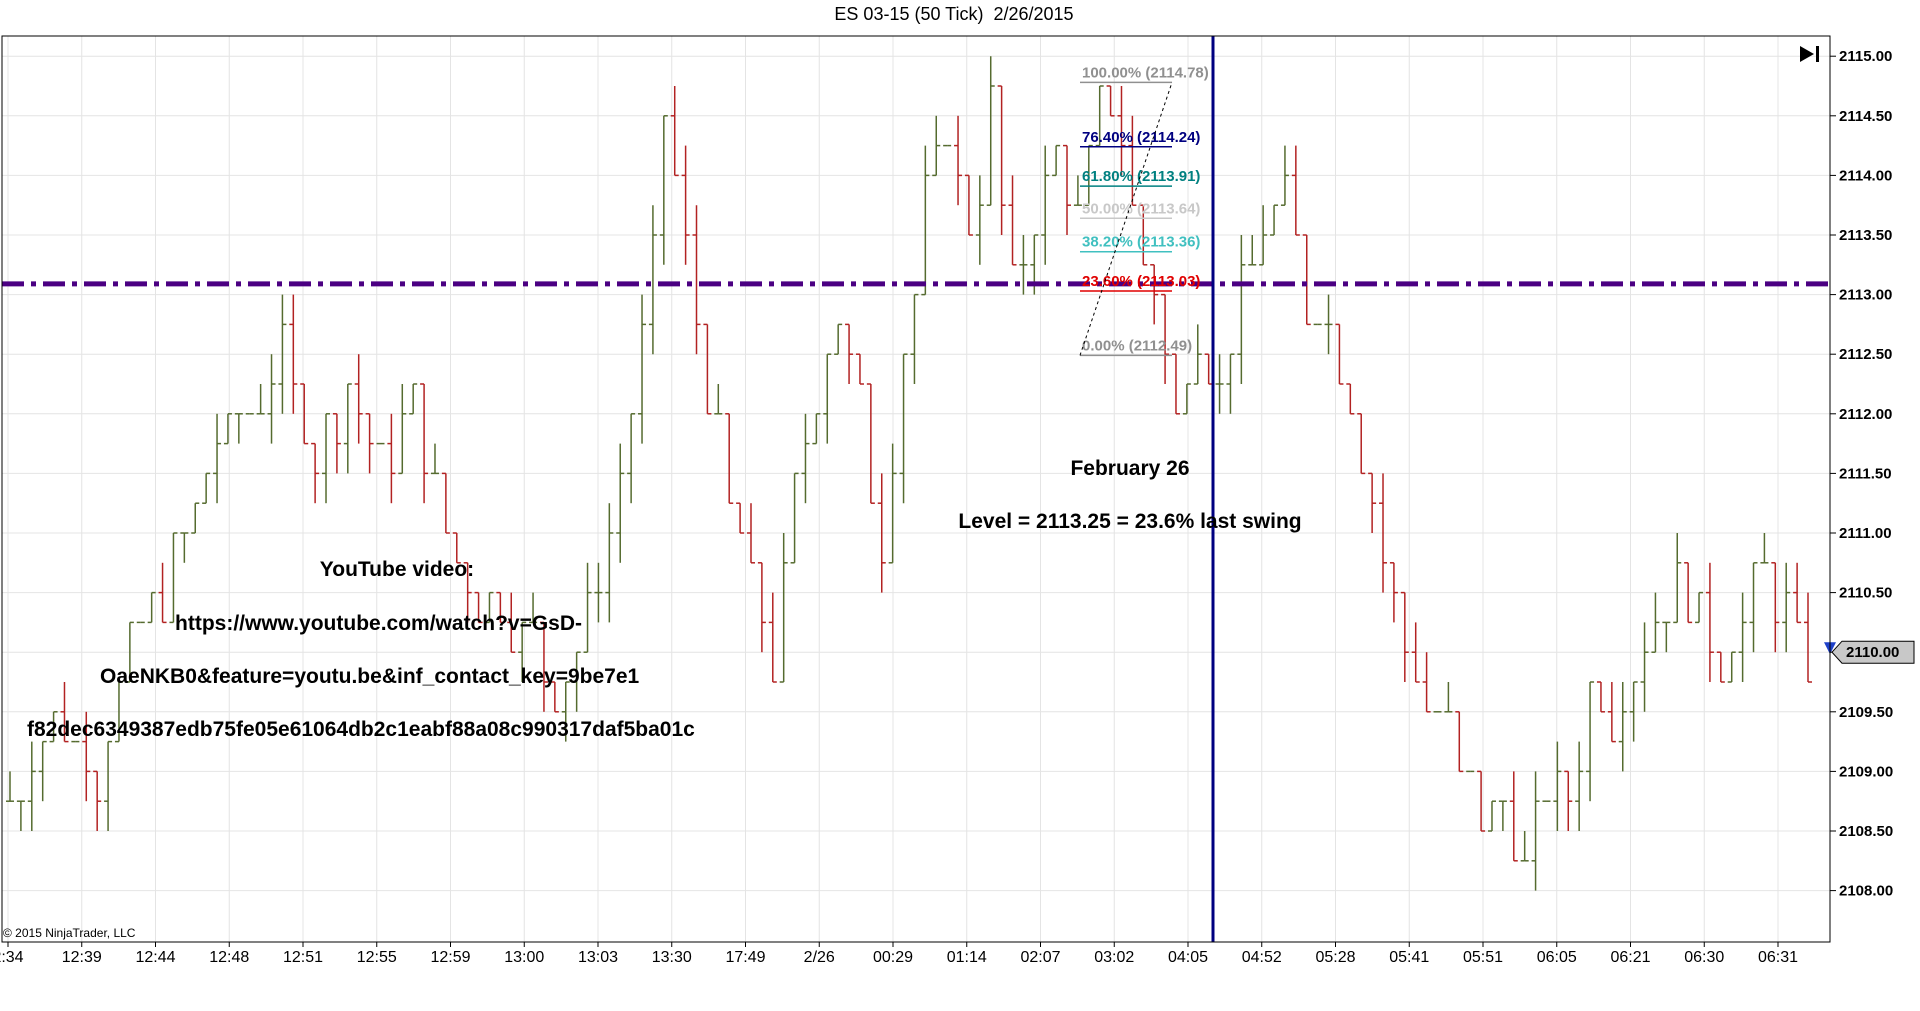 The height and width of the screenshot is (1011, 1920). I want to click on y-tick-label: 2110.50, so click(1865, 593).